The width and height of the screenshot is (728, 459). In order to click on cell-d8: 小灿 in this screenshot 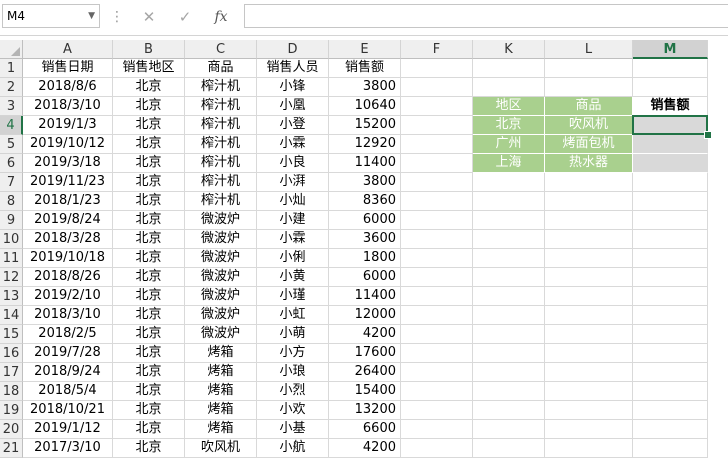, I will do `click(293, 201)`.